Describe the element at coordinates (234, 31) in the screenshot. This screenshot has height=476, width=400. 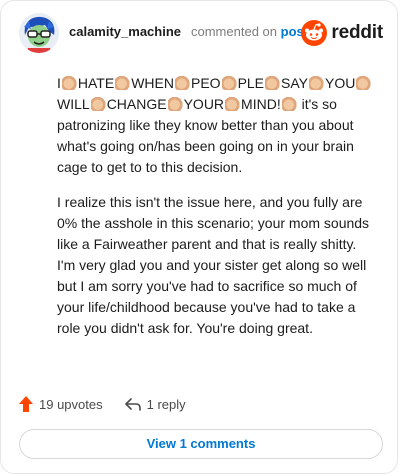
I see `action-text: commented on` at that location.